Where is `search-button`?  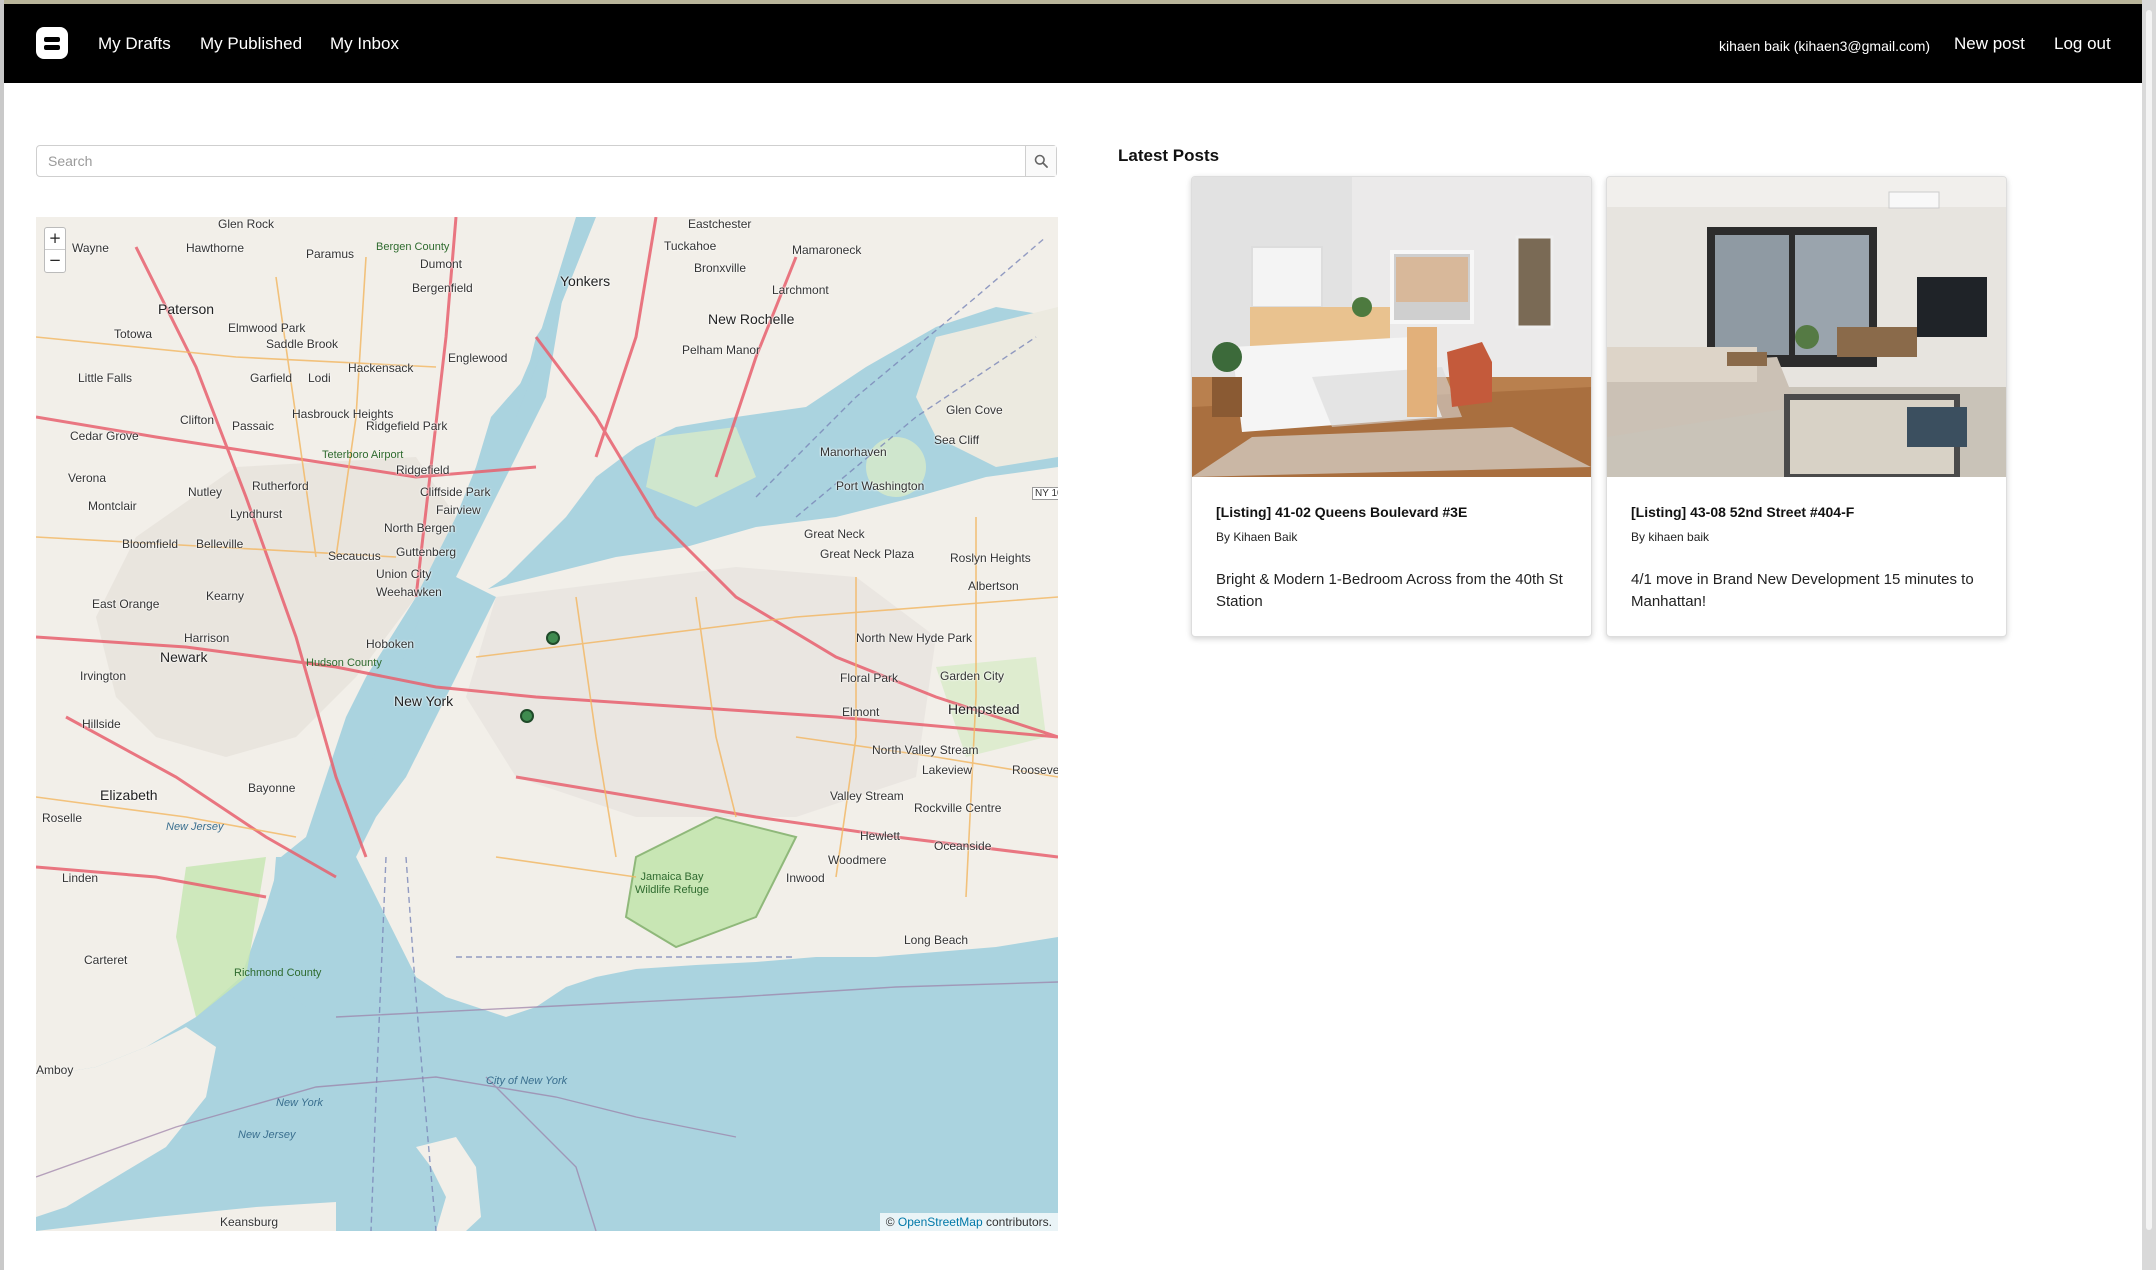
search-button is located at coordinates (1040, 161).